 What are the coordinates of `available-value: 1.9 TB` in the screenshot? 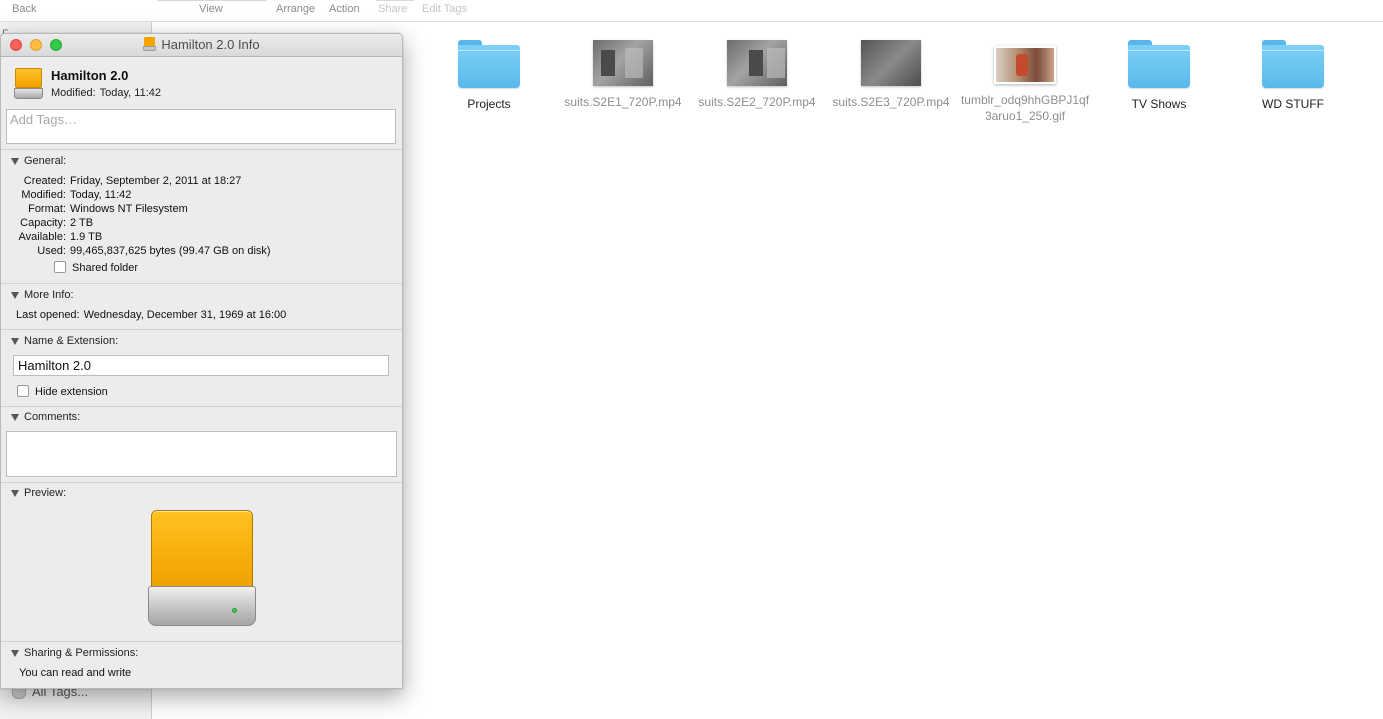 It's located at (86, 237).